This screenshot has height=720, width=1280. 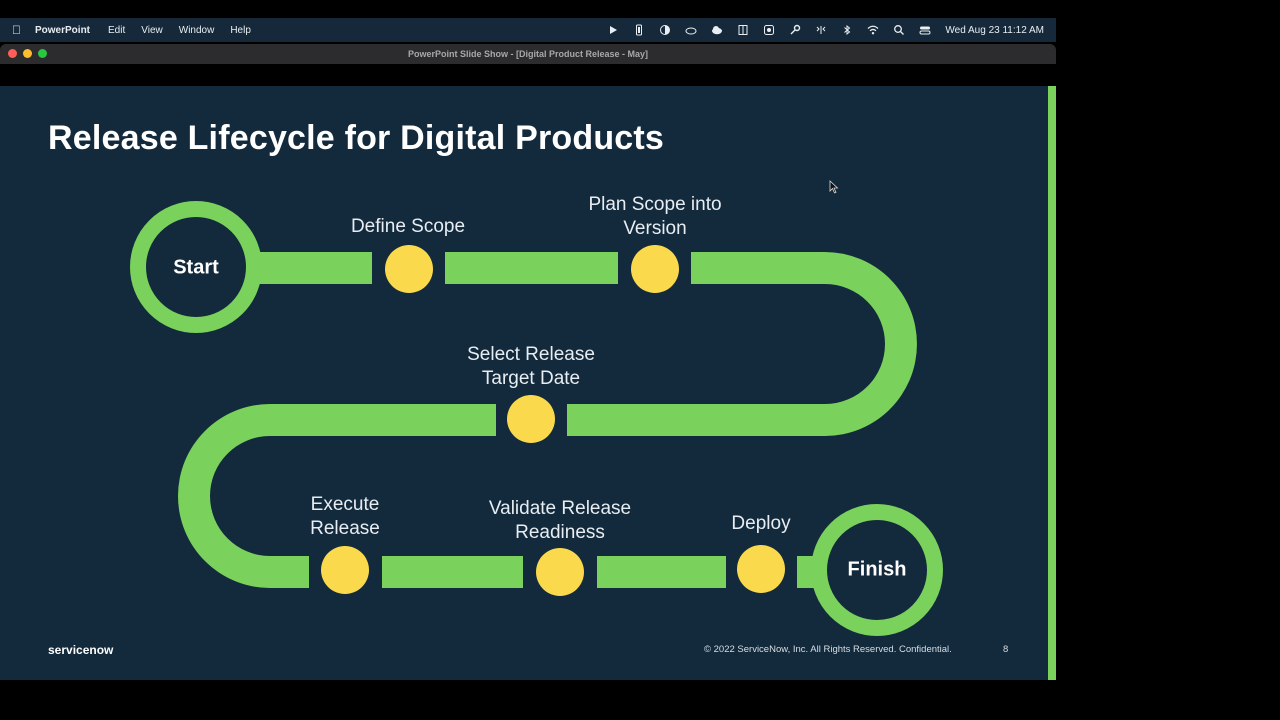 What do you see at coordinates (531, 366) in the screenshot?
I see `stage-label-select-date: Select Release Target Date` at bounding box center [531, 366].